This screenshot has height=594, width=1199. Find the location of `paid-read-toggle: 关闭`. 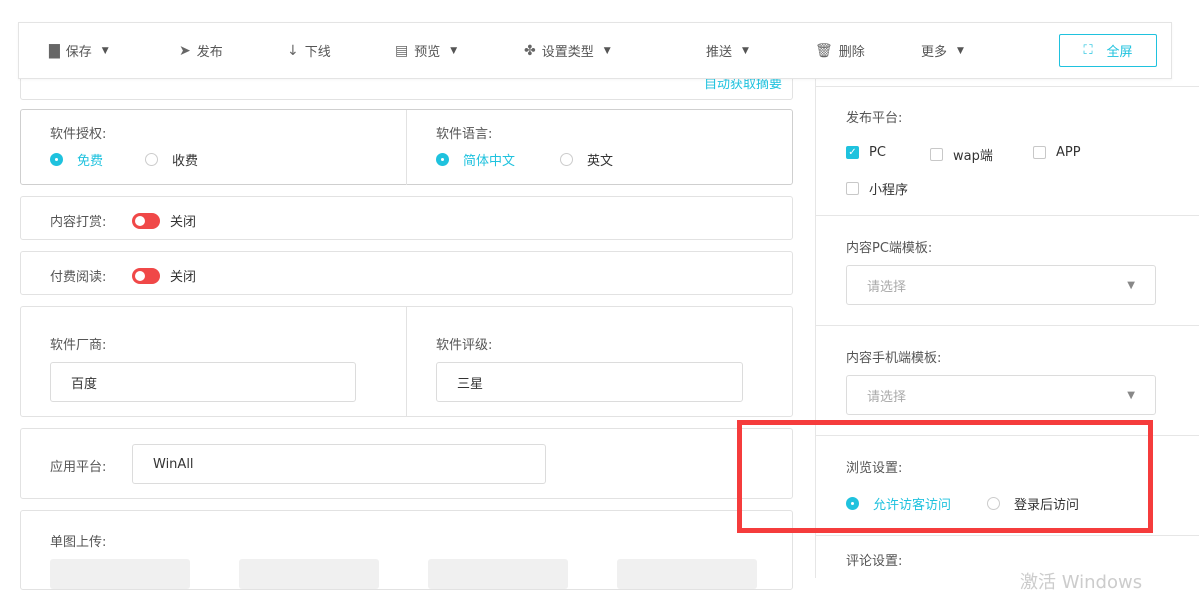

paid-read-toggle: 关闭 is located at coordinates (164, 275).